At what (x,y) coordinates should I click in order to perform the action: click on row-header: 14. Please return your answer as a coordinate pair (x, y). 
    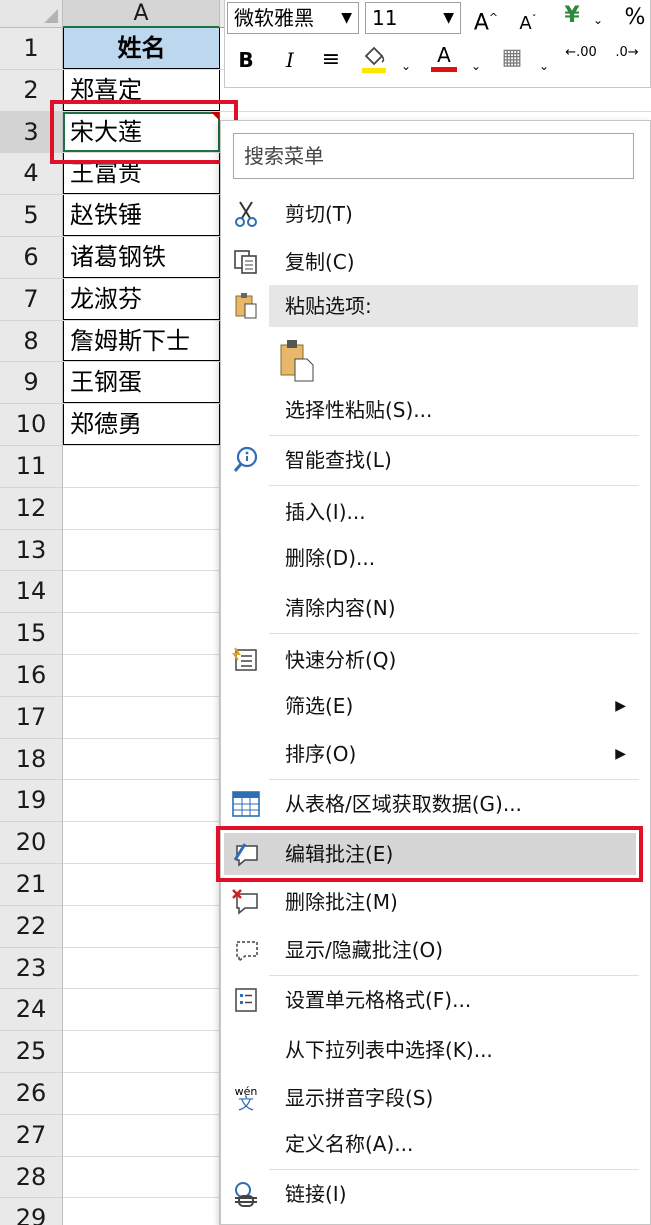
    Looking at the image, I should click on (31, 592).